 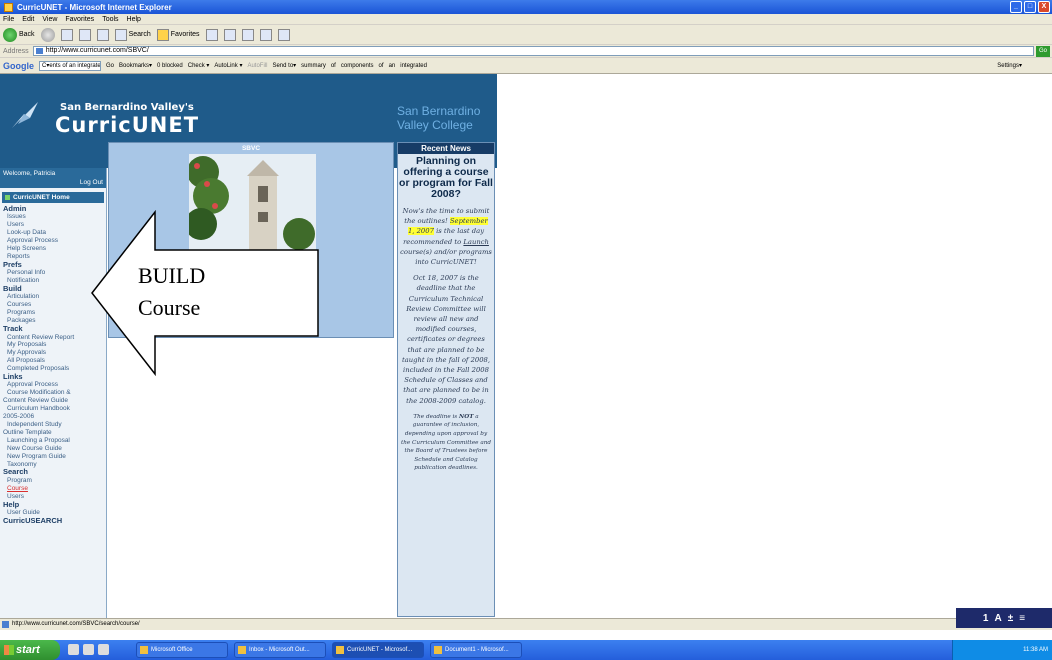 What do you see at coordinates (8, 19) in the screenshot?
I see `menu-file: File` at bounding box center [8, 19].